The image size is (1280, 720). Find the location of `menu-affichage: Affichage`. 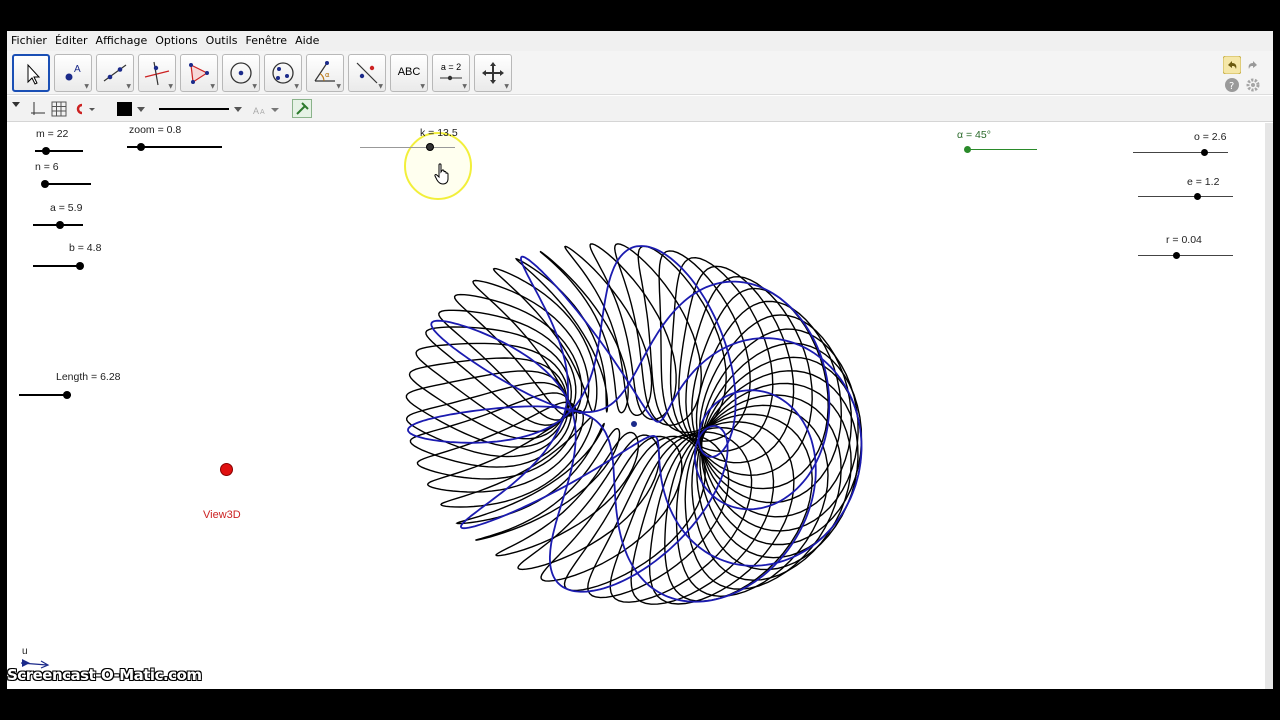

menu-affichage: Affichage is located at coordinates (122, 39).